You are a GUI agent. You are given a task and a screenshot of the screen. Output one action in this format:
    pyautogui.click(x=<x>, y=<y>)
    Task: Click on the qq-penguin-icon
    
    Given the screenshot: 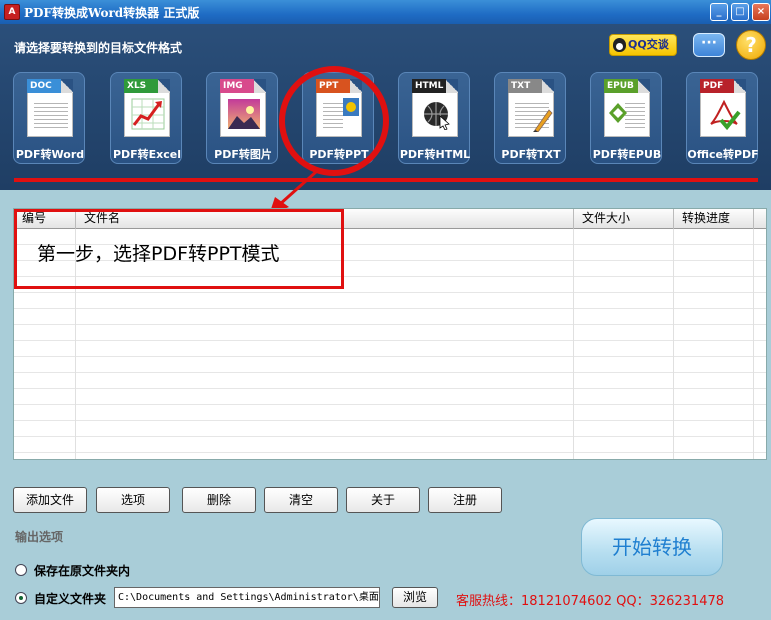 What is the action you would take?
    pyautogui.click(x=619, y=45)
    